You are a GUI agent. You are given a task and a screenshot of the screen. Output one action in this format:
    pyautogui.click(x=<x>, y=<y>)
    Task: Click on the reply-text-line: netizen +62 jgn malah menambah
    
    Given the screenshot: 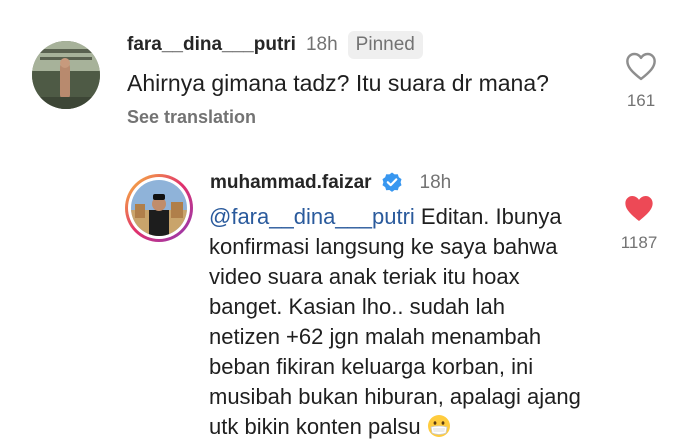 What is the action you would take?
    pyautogui.click(x=375, y=336)
    